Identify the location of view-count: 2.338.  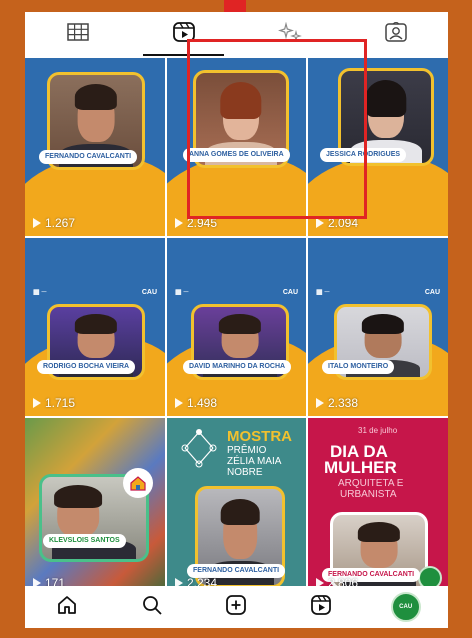
(337, 403).